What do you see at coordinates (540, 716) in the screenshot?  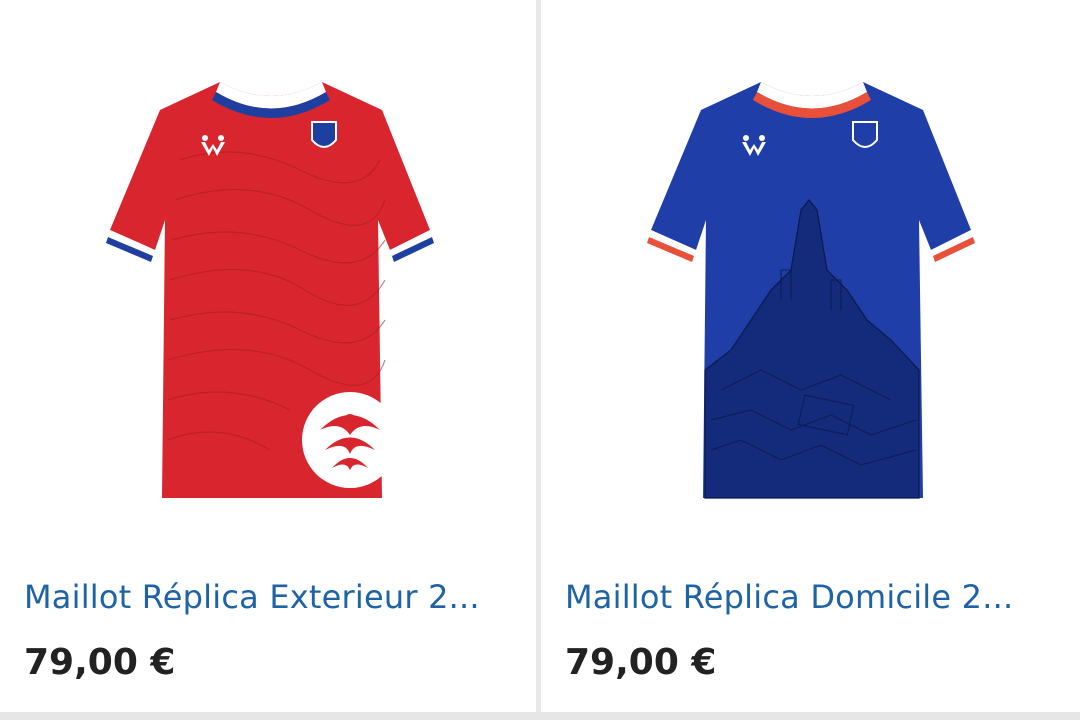 I see `divider` at bounding box center [540, 716].